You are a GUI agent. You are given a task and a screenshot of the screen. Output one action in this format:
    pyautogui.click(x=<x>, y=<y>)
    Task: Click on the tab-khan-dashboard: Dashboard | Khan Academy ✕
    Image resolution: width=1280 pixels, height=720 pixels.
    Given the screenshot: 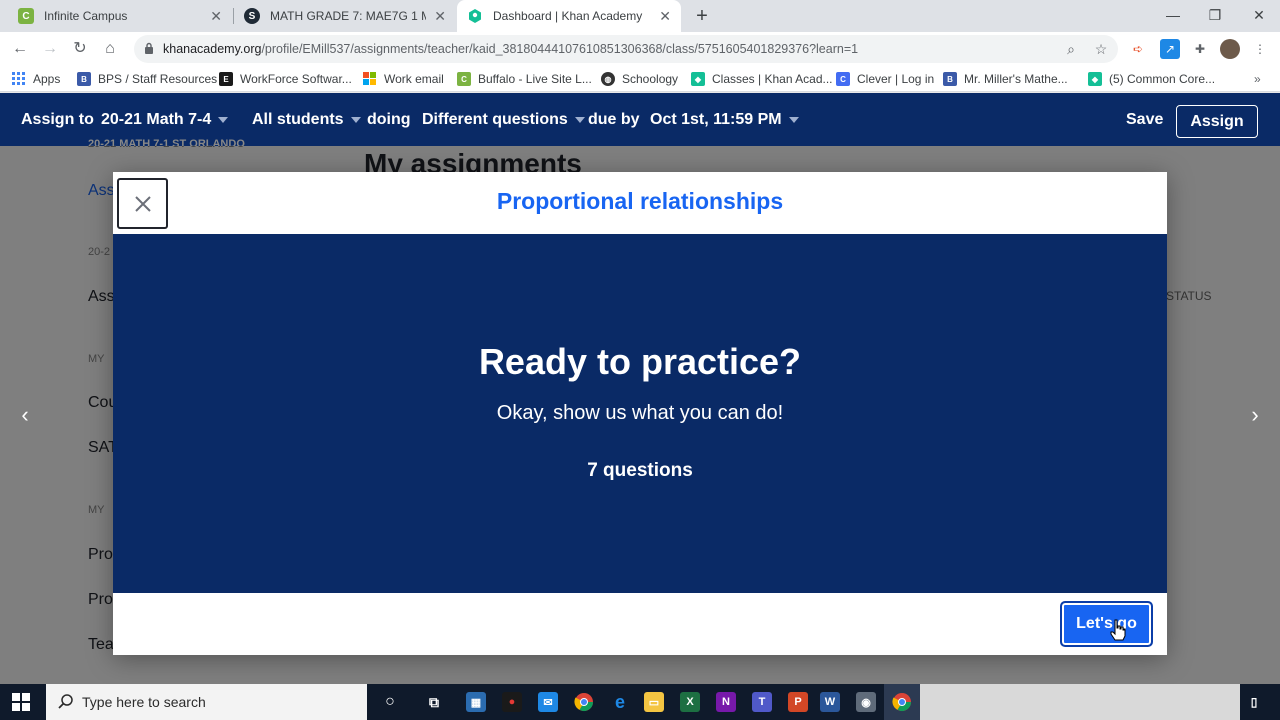 What is the action you would take?
    pyautogui.click(x=569, y=16)
    